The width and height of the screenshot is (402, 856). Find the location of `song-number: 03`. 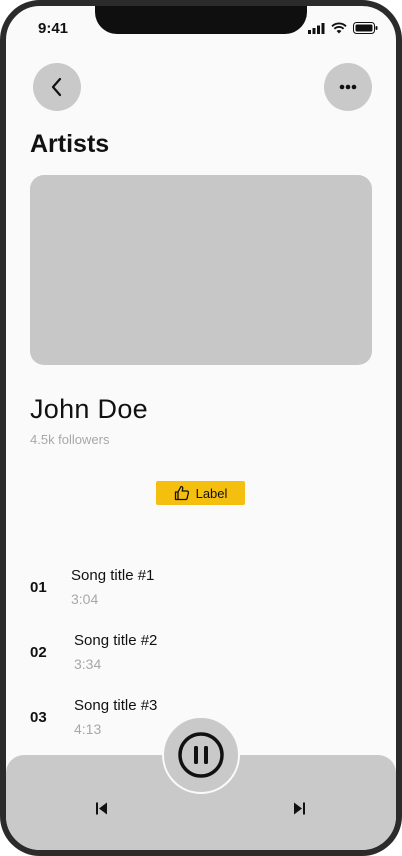

song-number: 03 is located at coordinates (38, 717).